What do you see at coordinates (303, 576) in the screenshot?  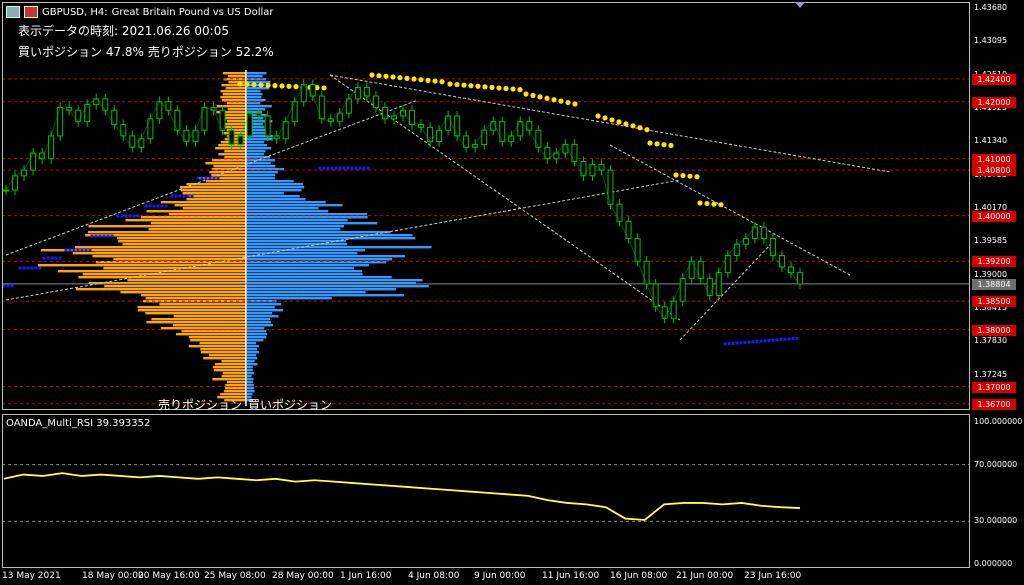 I see `time-tick-label: 28 May 00:00` at bounding box center [303, 576].